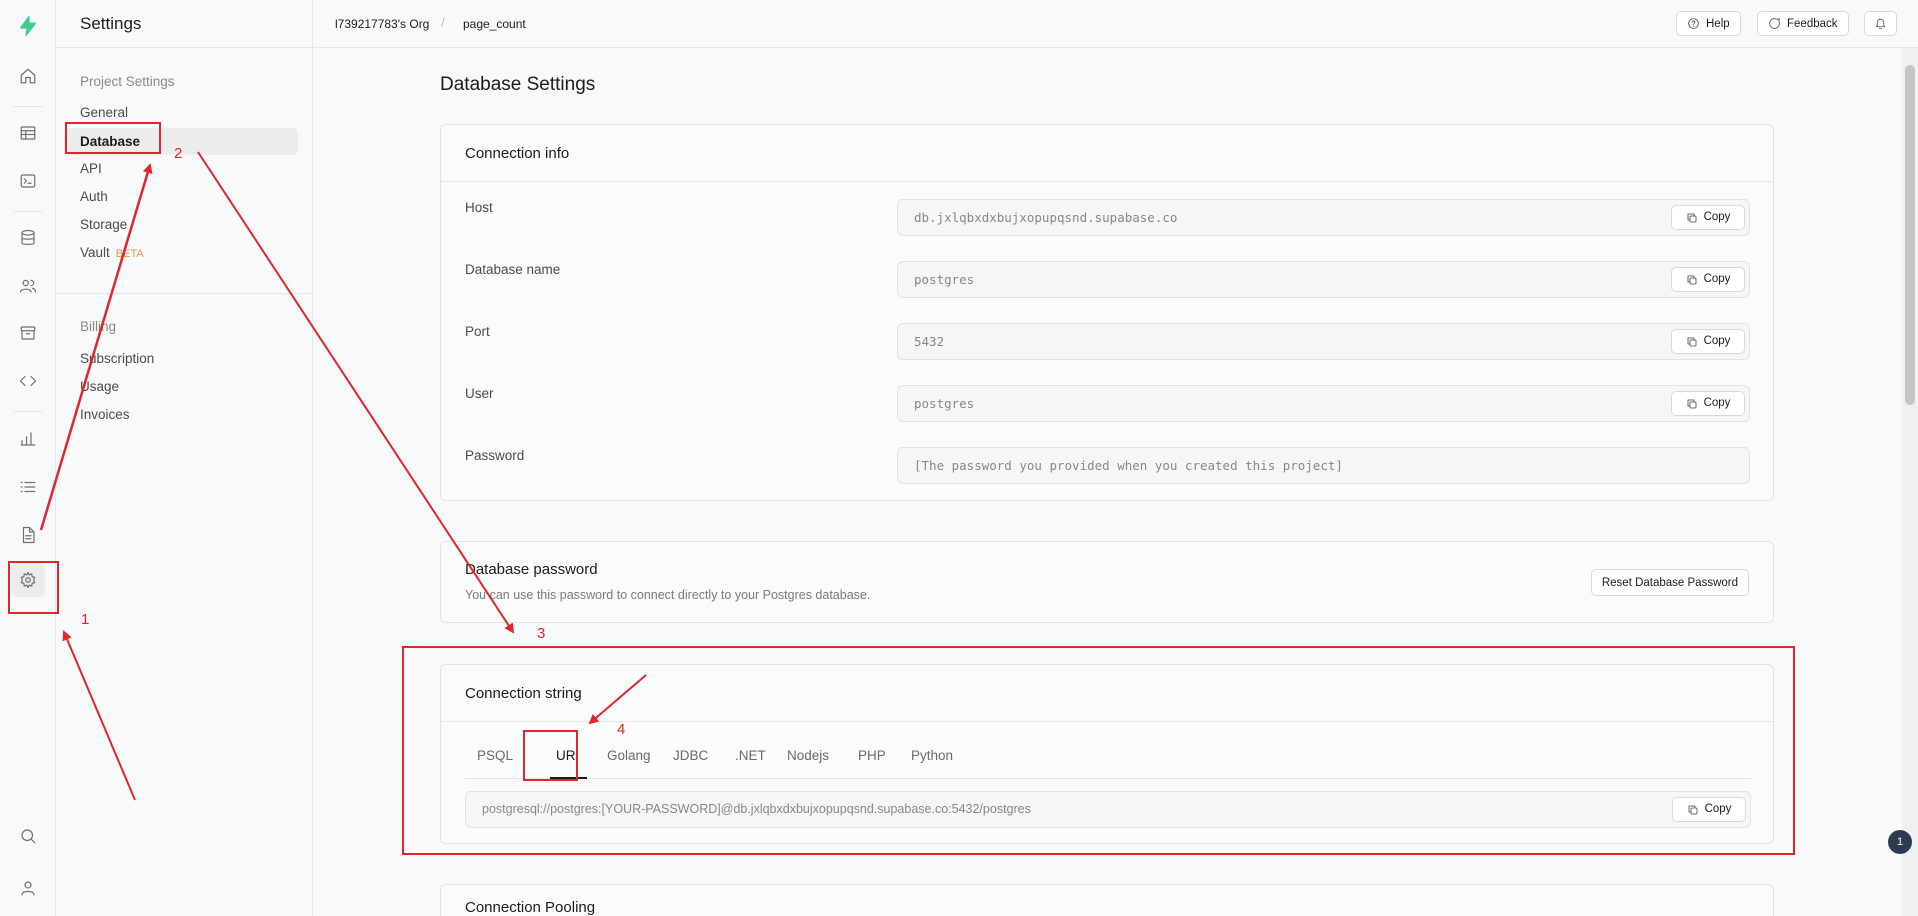  I want to click on host-value: db.jxlqbxdxbujxopupqsnd.supabase.co, so click(1046, 217).